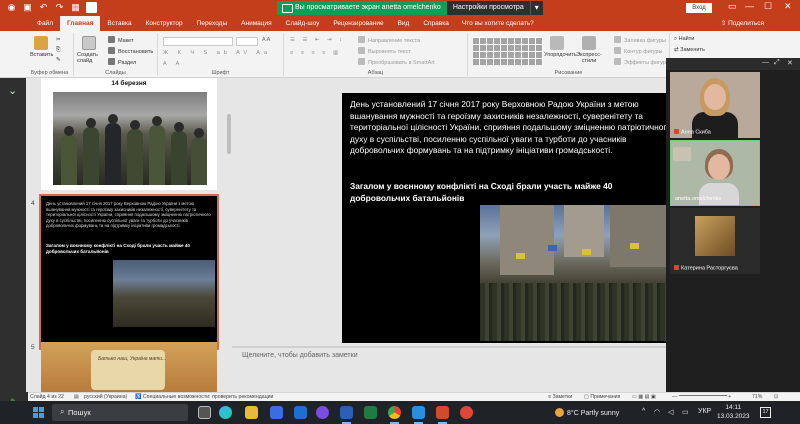 The image size is (800, 424). What do you see at coordinates (394, 412) in the screenshot?
I see `chrome-icon` at bounding box center [394, 412].